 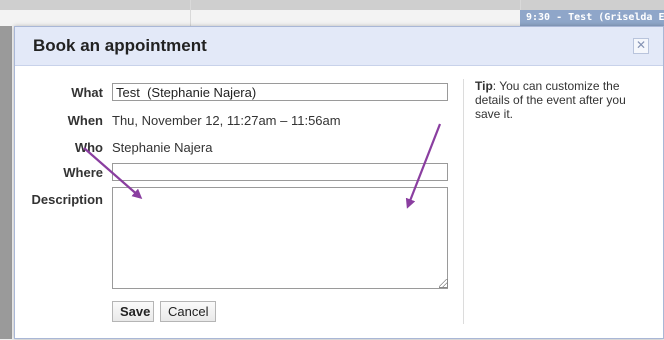 What do you see at coordinates (188, 311) in the screenshot?
I see `cancel-button: Cancel` at bounding box center [188, 311].